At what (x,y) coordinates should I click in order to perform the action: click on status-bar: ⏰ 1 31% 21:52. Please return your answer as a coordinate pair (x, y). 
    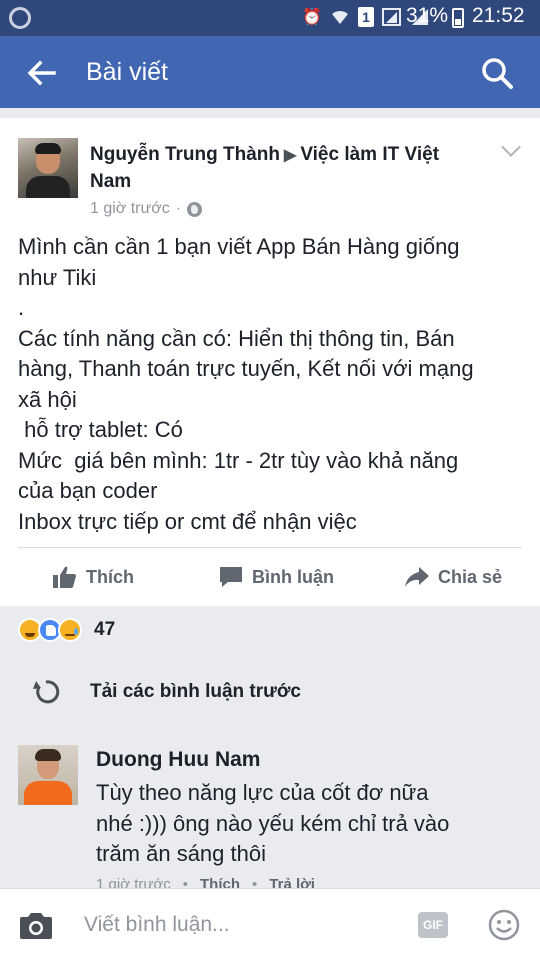
    Looking at the image, I should click on (270, 18).